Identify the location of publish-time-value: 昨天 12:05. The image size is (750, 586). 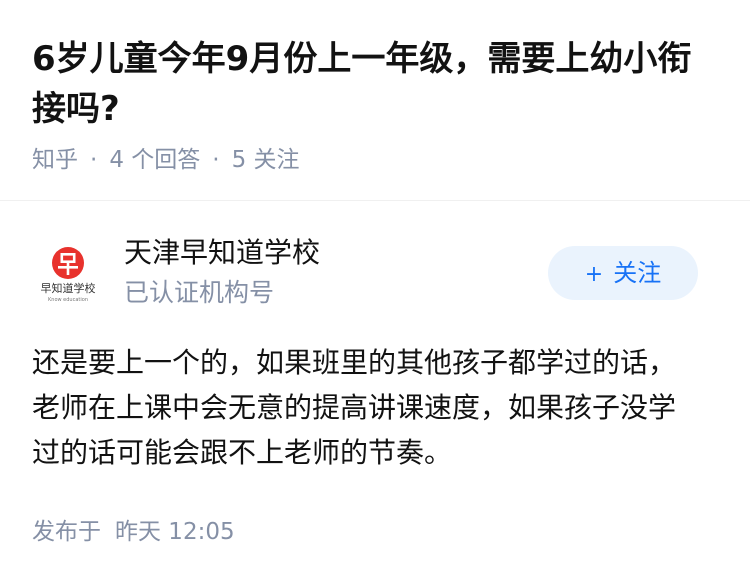
(175, 532).